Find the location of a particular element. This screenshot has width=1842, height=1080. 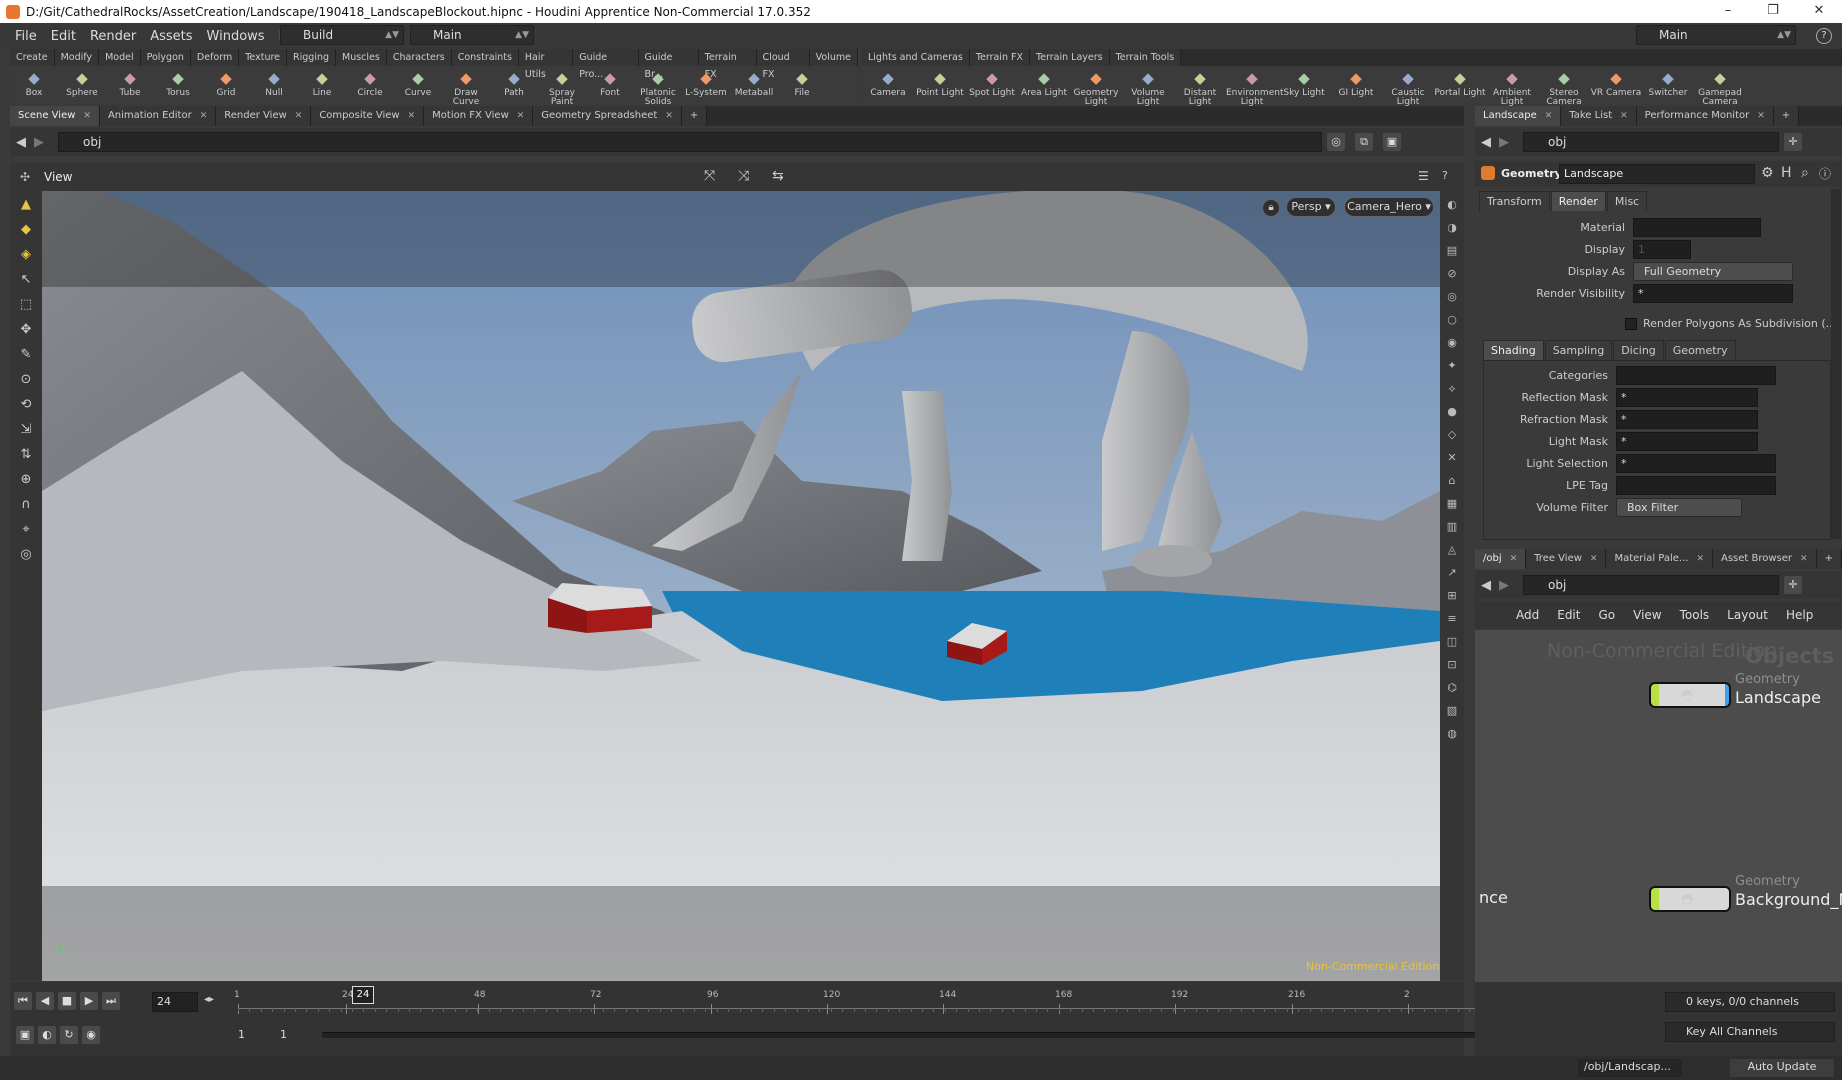

realtime-icon: ◉ is located at coordinates (91, 1035).